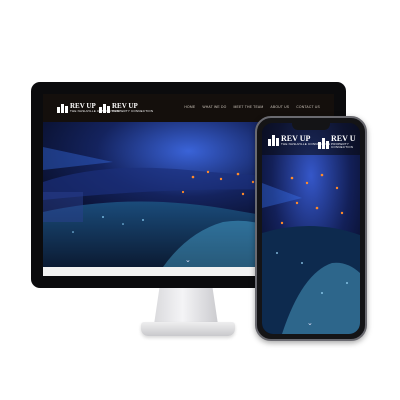 Image resolution: width=400 pixels, height=400 pixels. What do you see at coordinates (189, 107) in the screenshot?
I see `nav-item-home: HOME` at bounding box center [189, 107].